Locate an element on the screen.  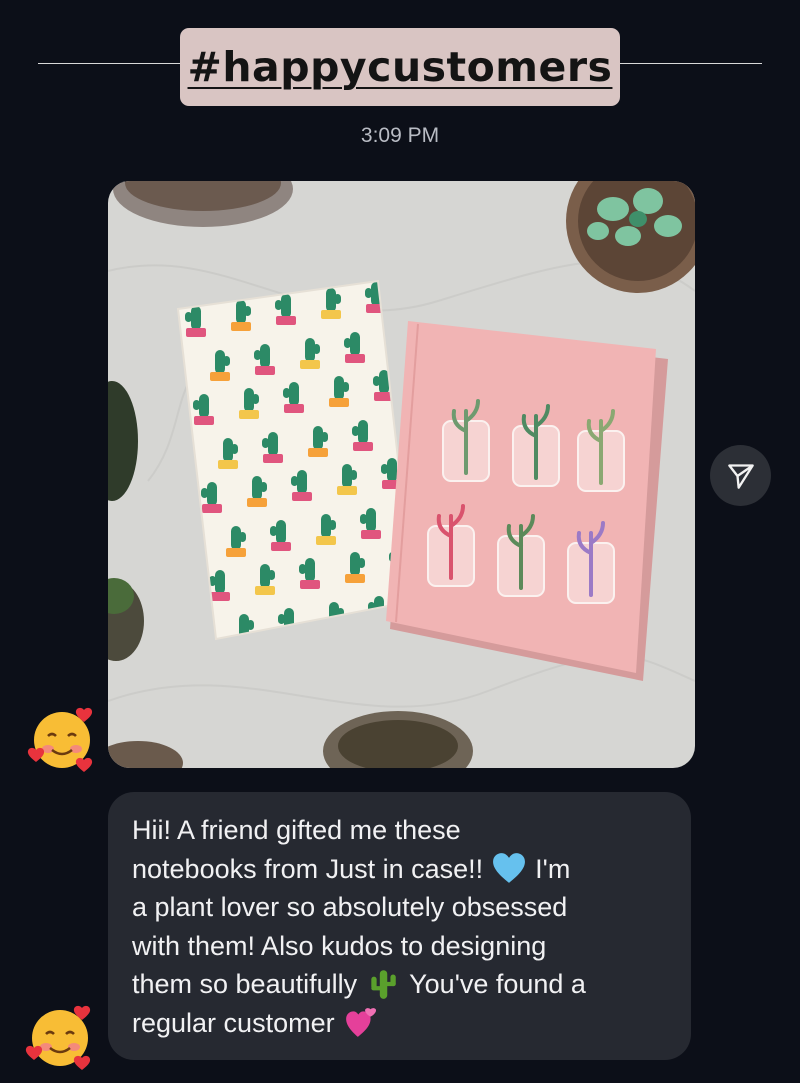
message-text: them so beautifully is located at coordinates (245, 984).